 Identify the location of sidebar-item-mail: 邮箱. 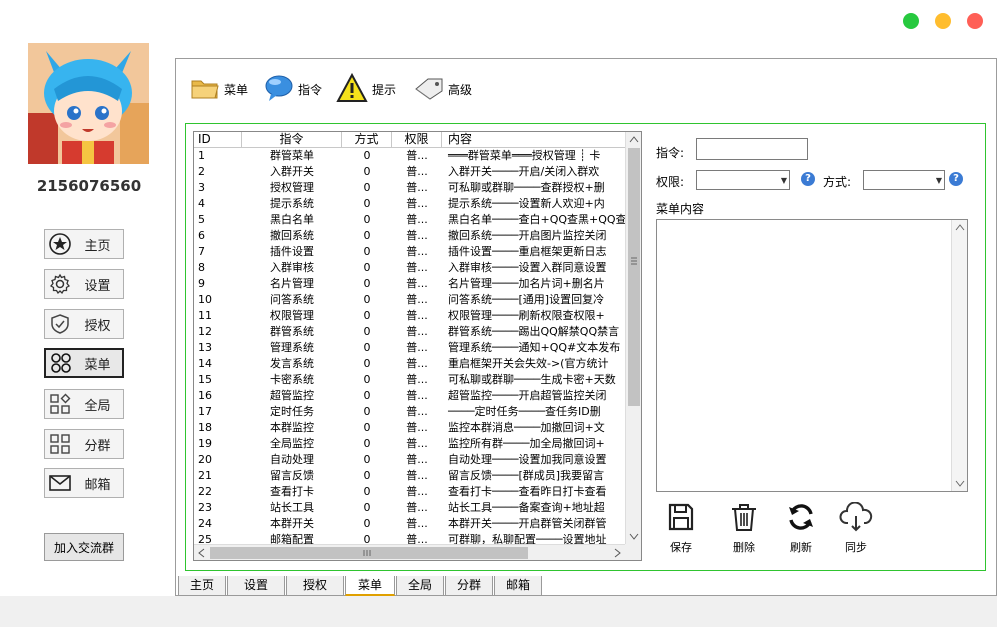
(84, 483).